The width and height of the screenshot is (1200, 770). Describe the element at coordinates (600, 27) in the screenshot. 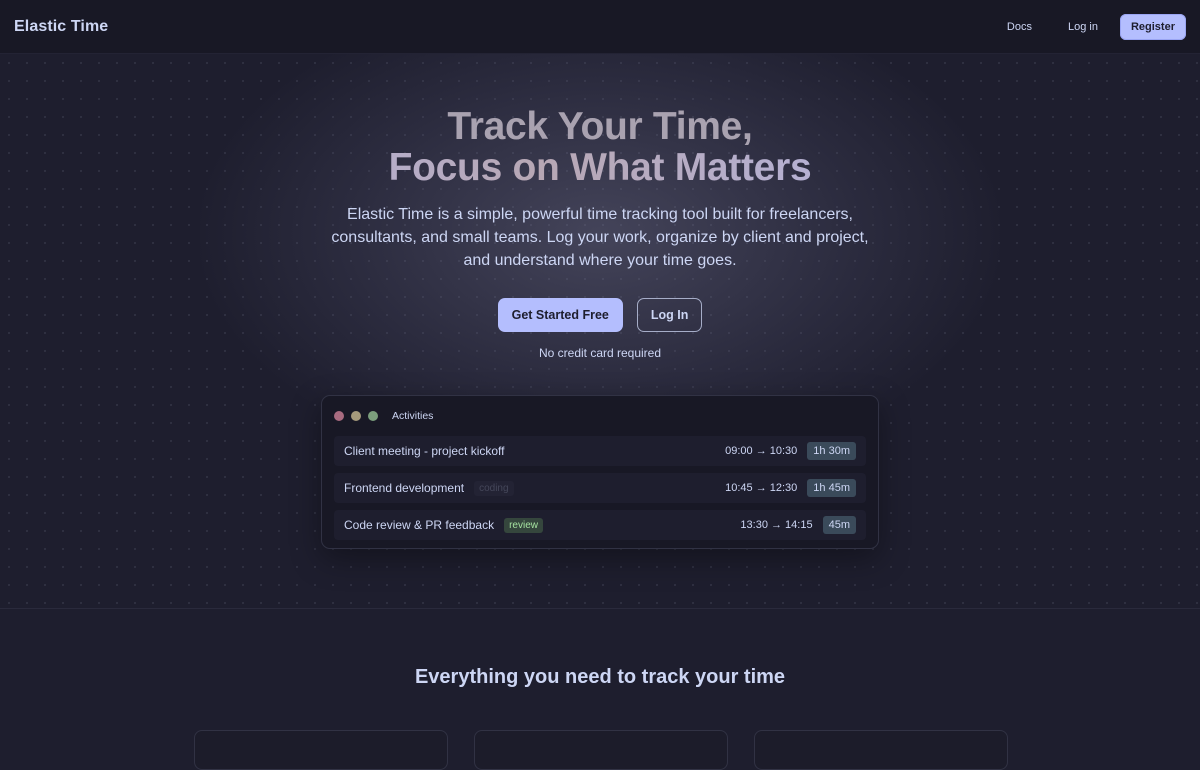

I see `top-navbar: Elastic Time Docs Log in Register` at that location.